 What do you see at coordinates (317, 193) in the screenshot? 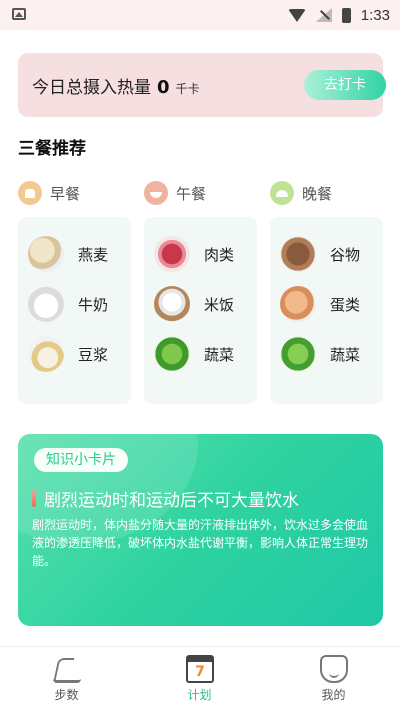
I see `meal-label: 晚餐` at bounding box center [317, 193].